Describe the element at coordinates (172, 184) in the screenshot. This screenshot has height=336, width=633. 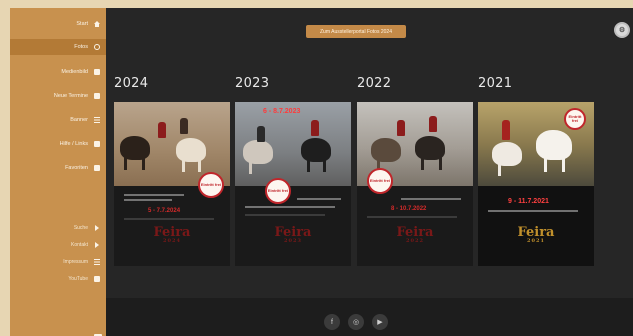
I see `poster-2024: Eintritt frei 5 - 7.7.2024 Feira 2024` at that location.